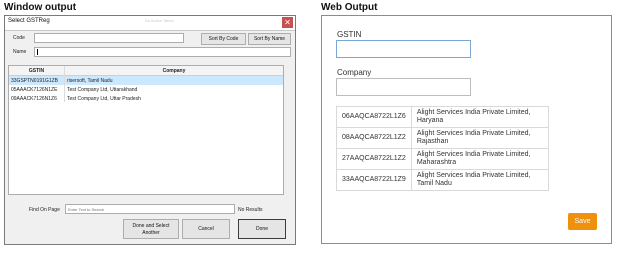  What do you see at coordinates (174, 71) in the screenshot?
I see `column-header-company: Company` at bounding box center [174, 71].